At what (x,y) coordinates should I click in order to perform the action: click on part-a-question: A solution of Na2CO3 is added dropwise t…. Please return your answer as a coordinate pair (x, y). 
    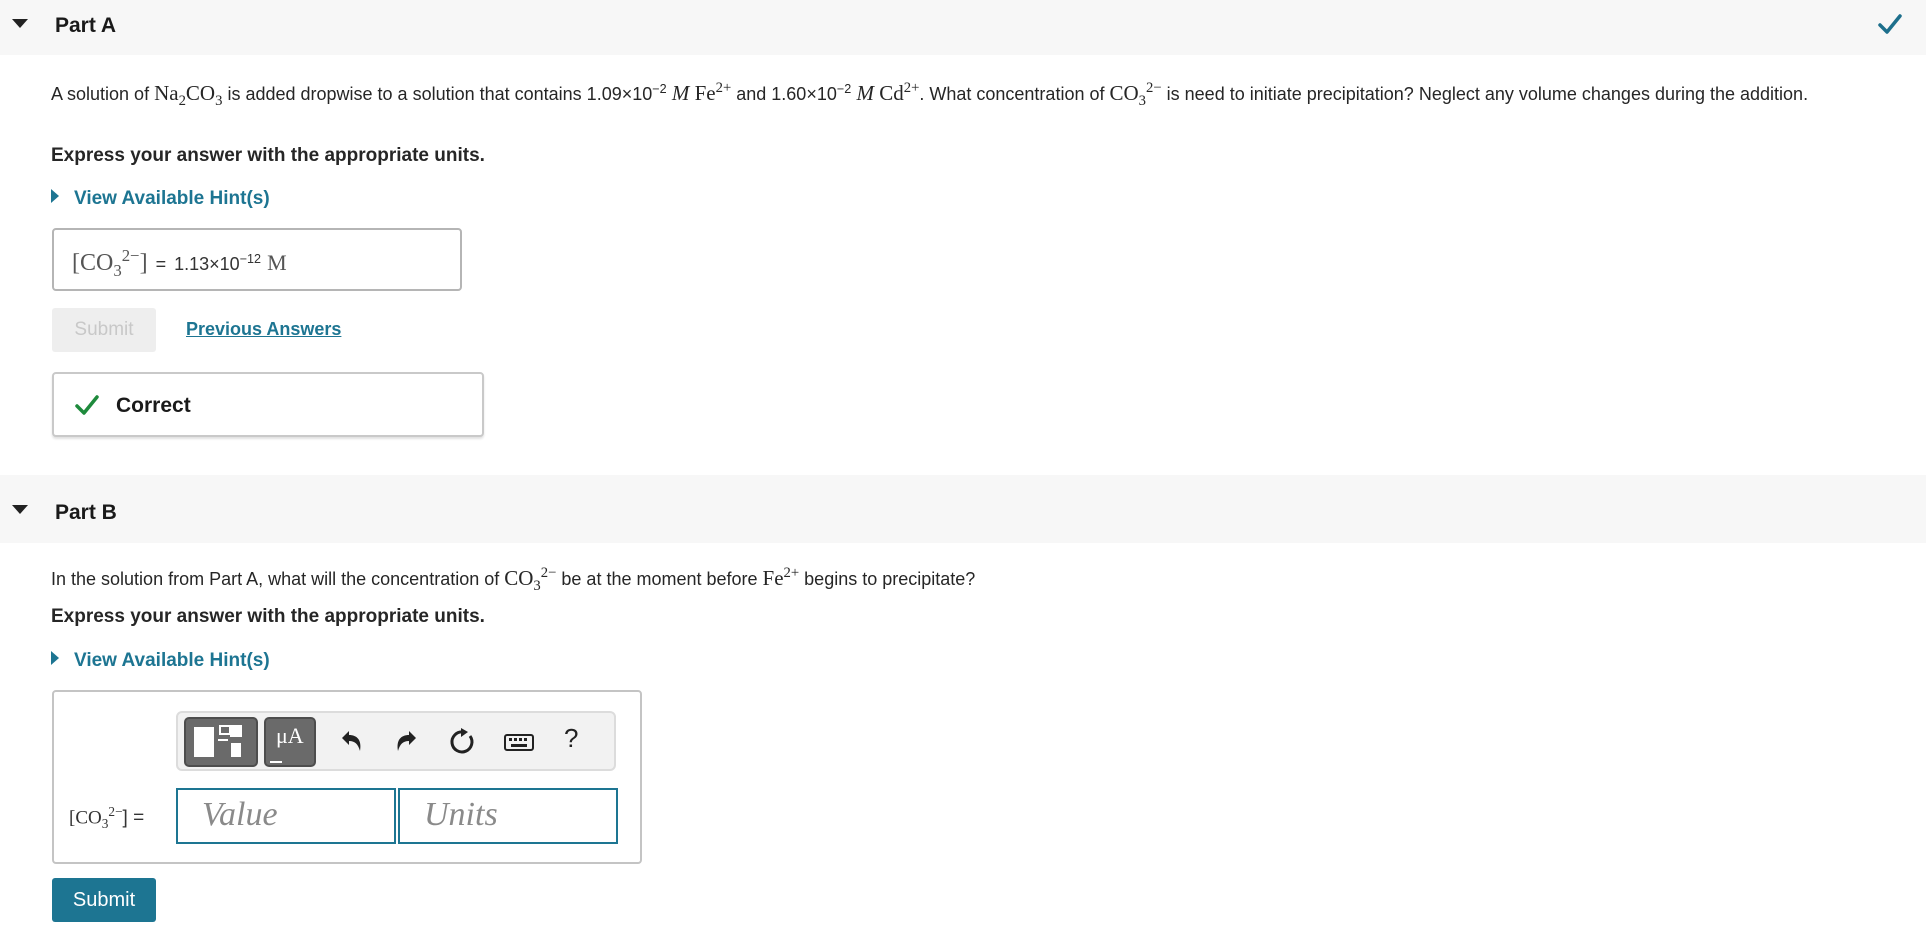
    Looking at the image, I should click on (930, 95).